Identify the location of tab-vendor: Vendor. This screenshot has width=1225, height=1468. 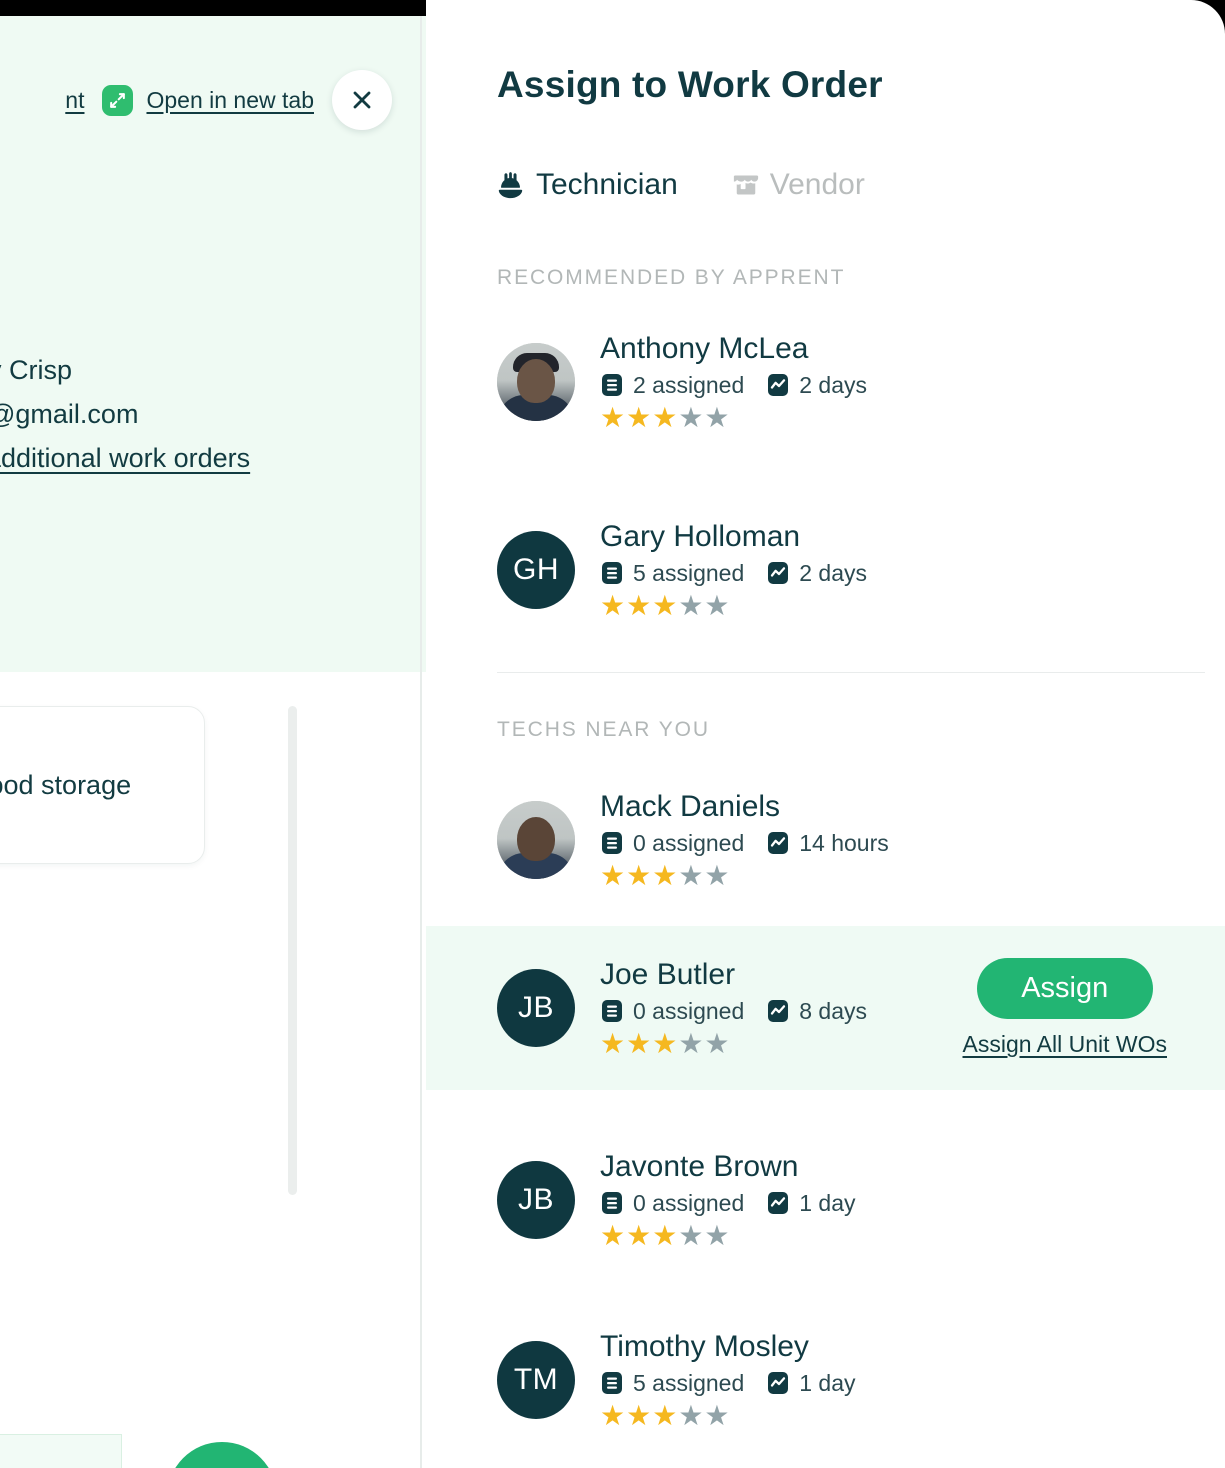
(798, 185).